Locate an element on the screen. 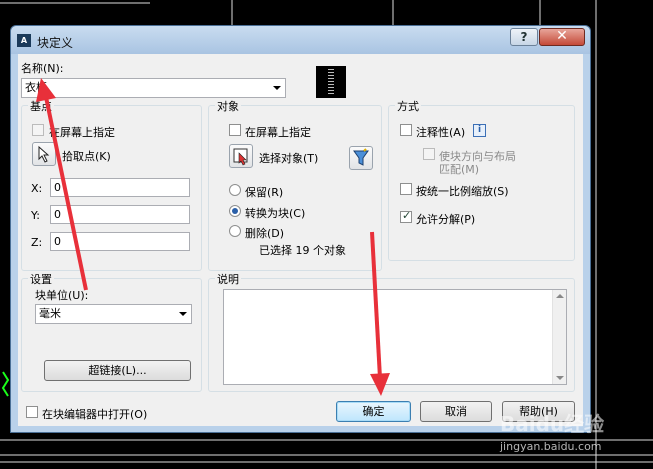  watermark-logo: Baidu经验 is located at coordinates (552, 422).